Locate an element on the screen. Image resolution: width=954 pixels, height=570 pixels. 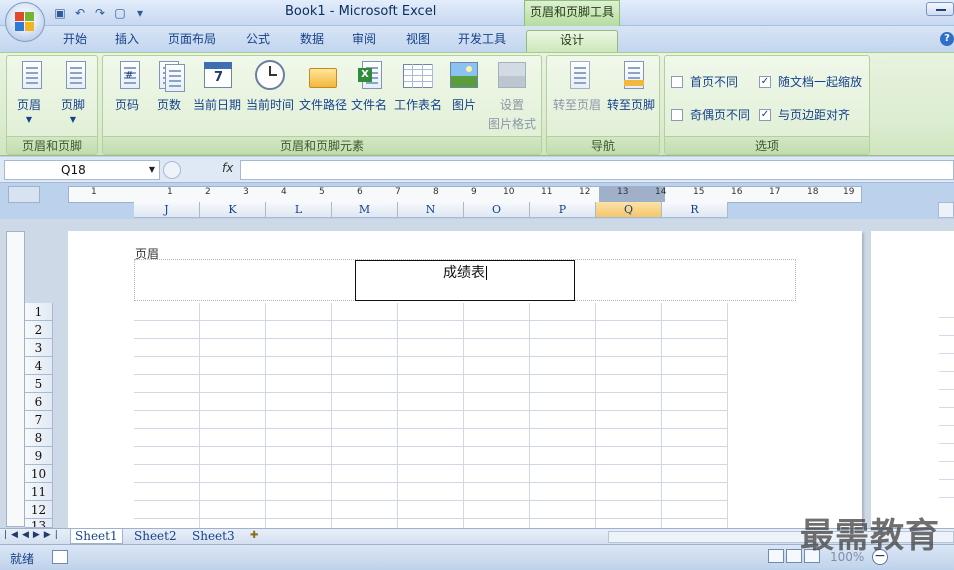
tab-formulas: 公式 is located at coordinates (258, 41).